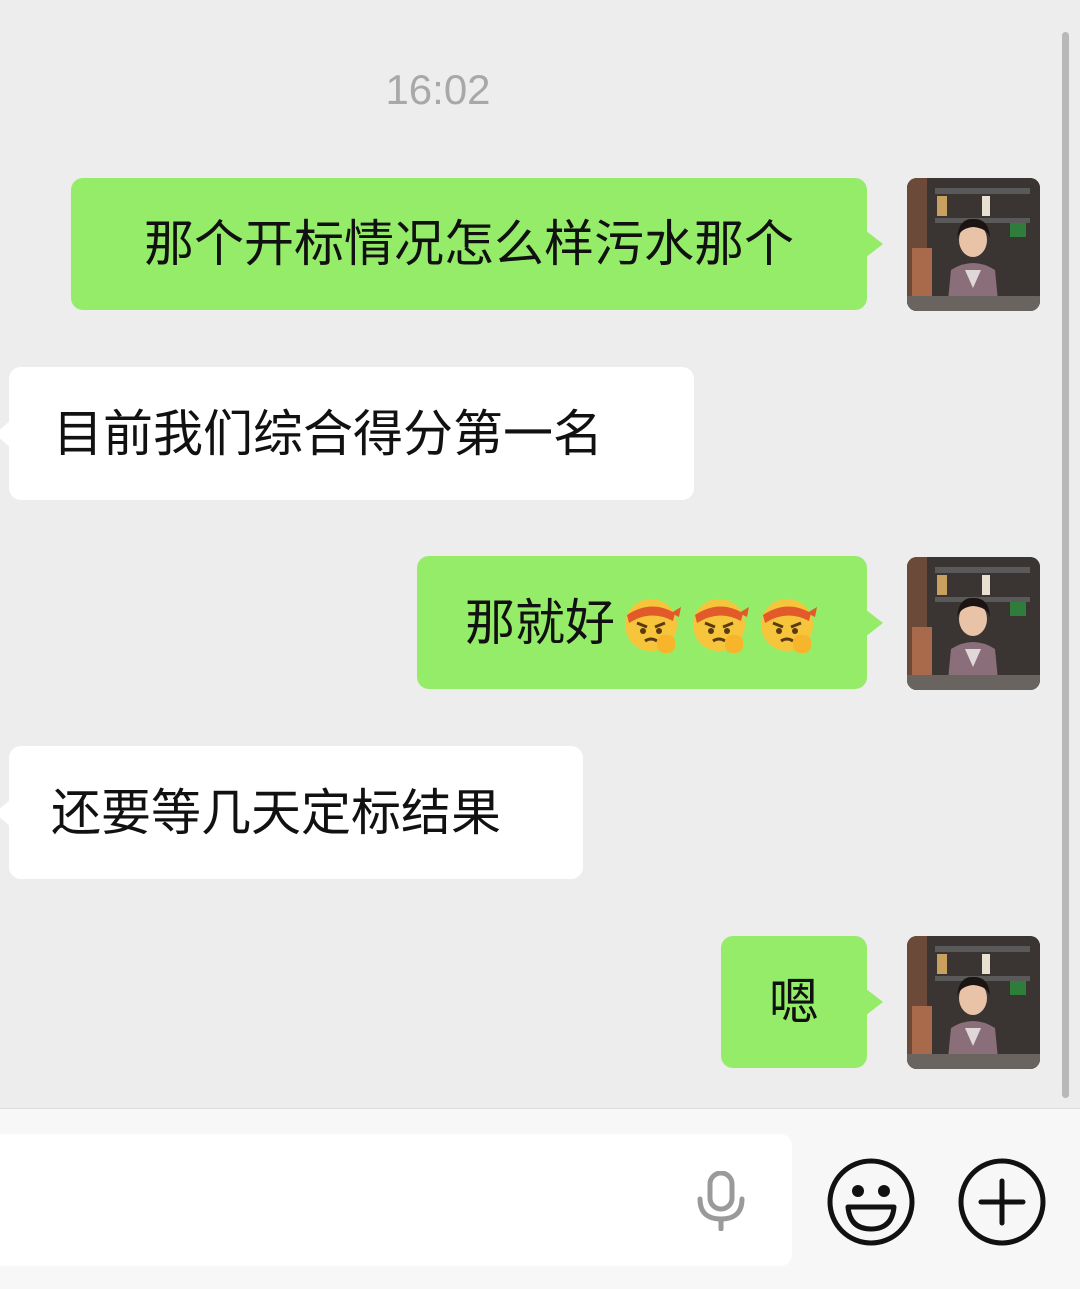  Describe the element at coordinates (438, 89) in the screenshot. I see `message-timestamp: 16:02` at that location.